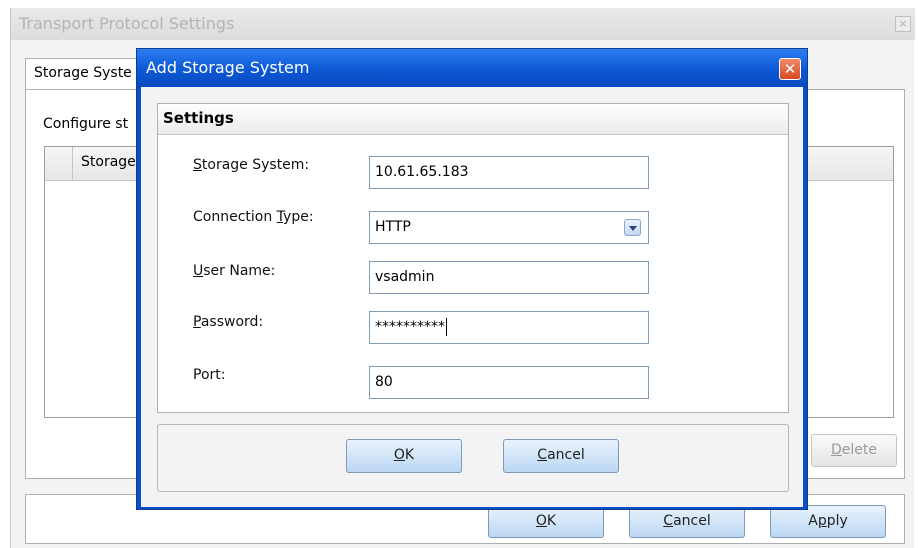 The width and height of the screenshot is (918, 548). What do you see at coordinates (197, 165) in the screenshot?
I see `storage-system-label-key: S` at bounding box center [197, 165].